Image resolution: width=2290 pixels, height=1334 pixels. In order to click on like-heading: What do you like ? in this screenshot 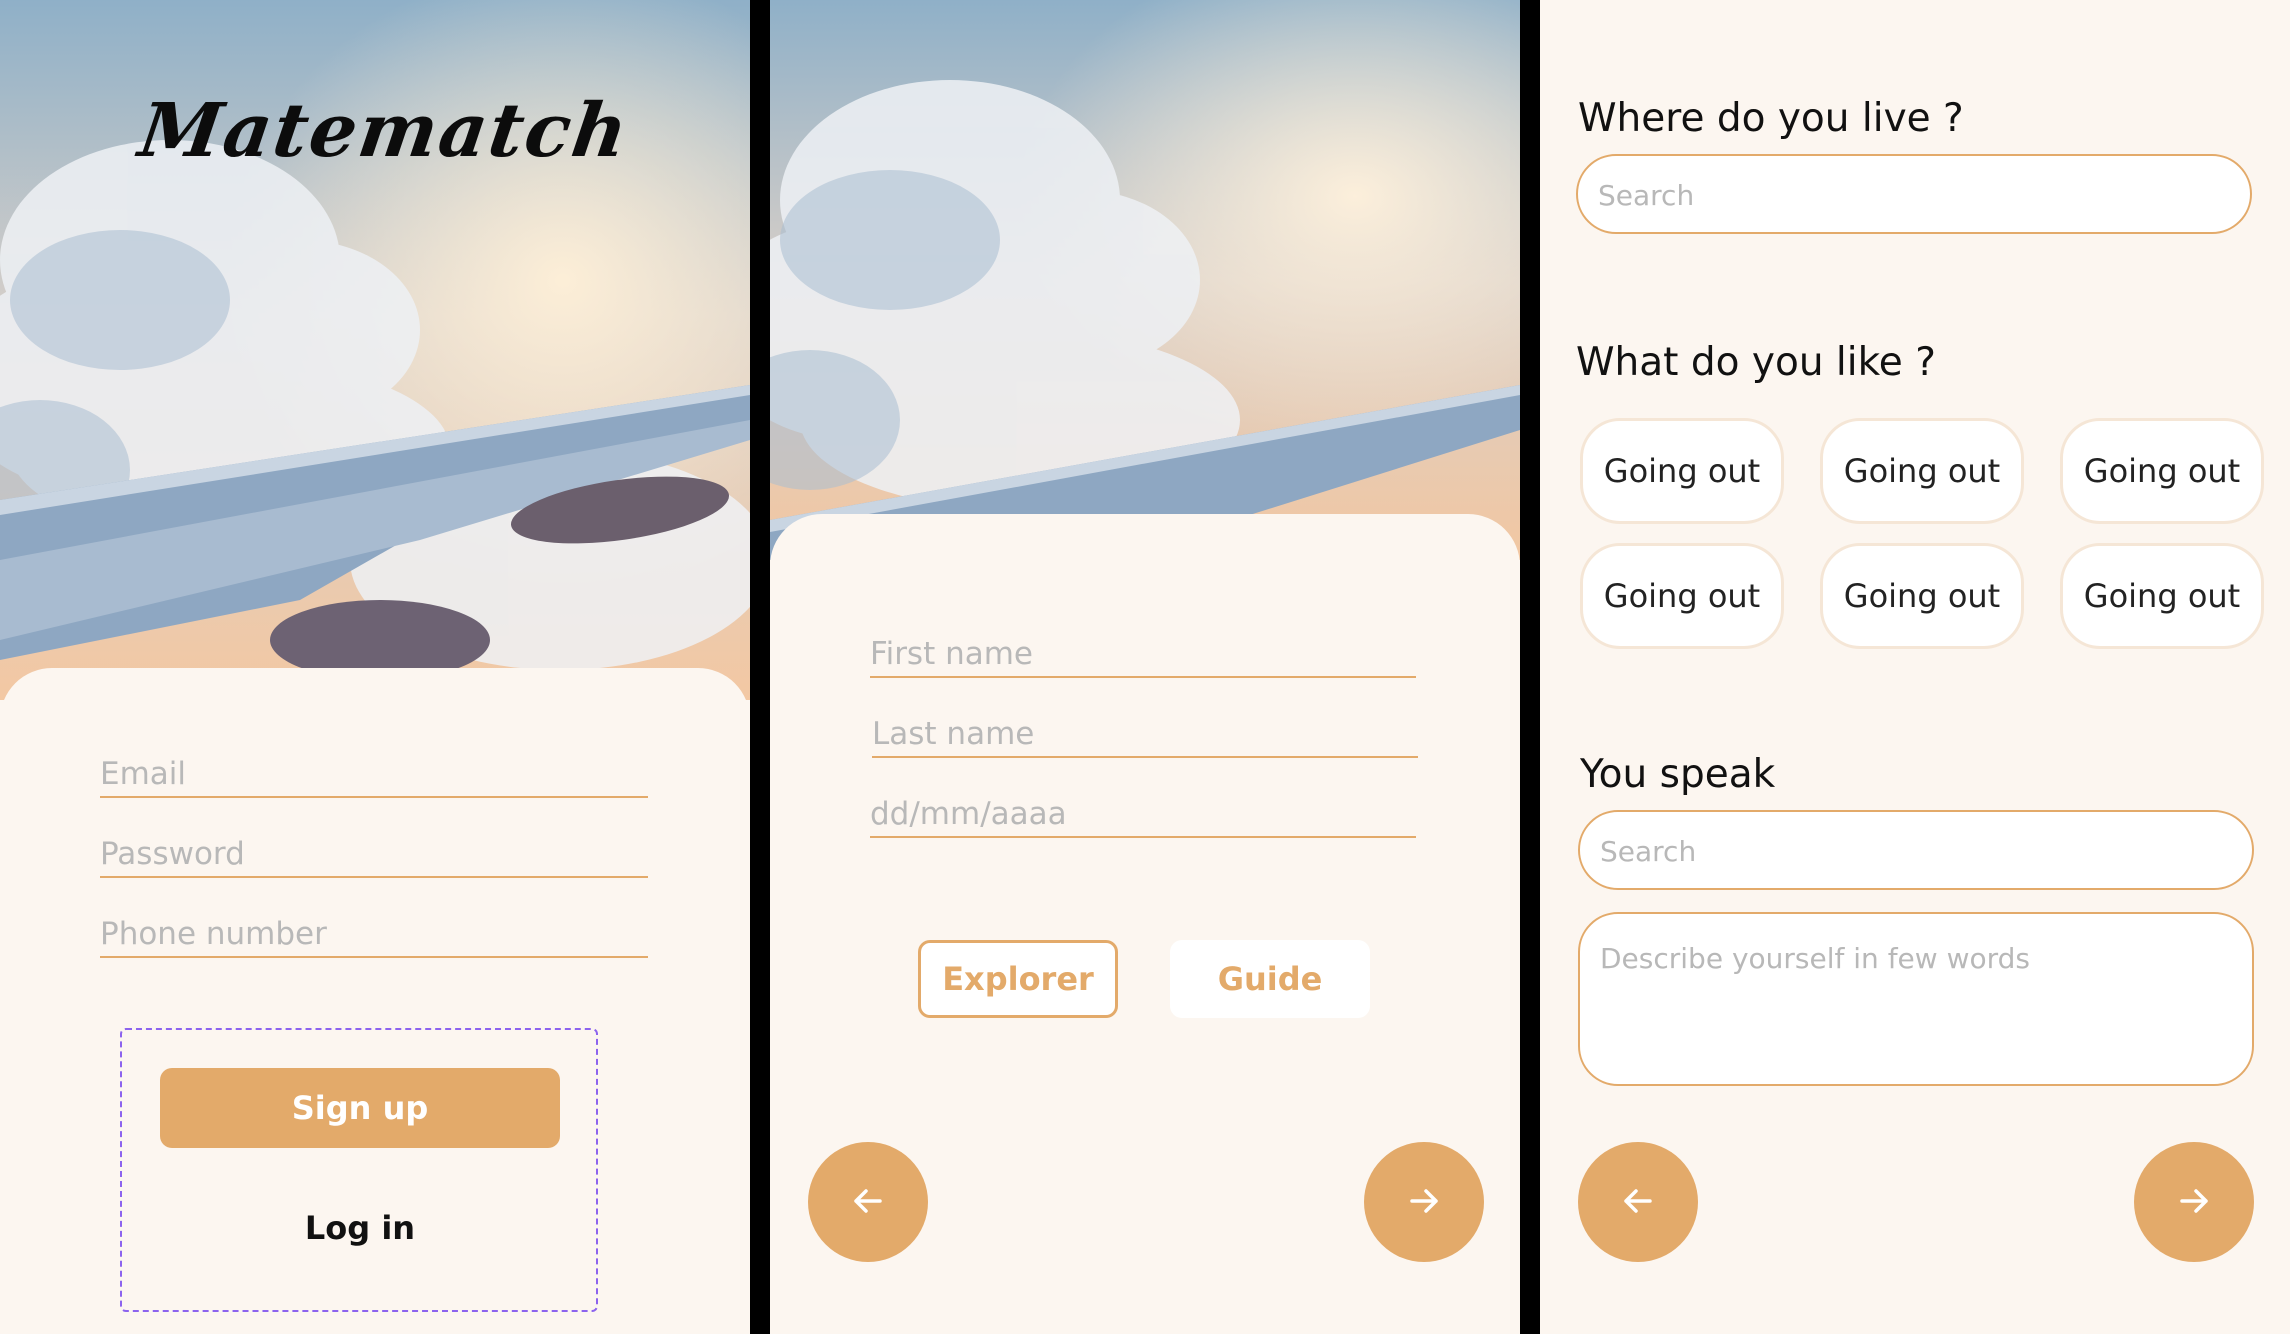, I will do `click(1756, 362)`.